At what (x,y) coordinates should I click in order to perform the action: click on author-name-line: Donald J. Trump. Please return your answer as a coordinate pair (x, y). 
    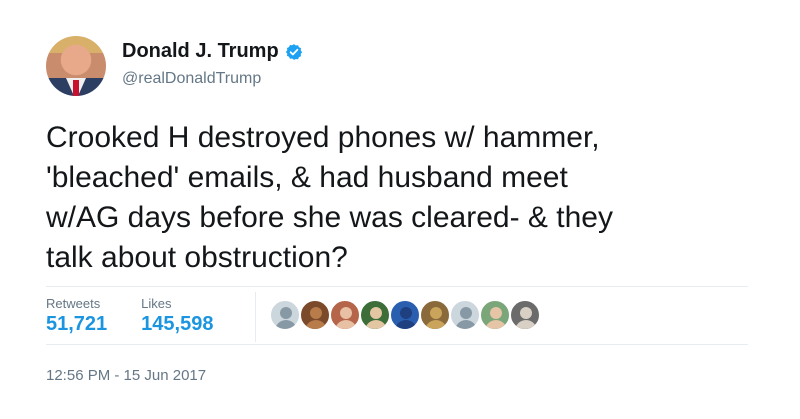
    Looking at the image, I should click on (212, 51).